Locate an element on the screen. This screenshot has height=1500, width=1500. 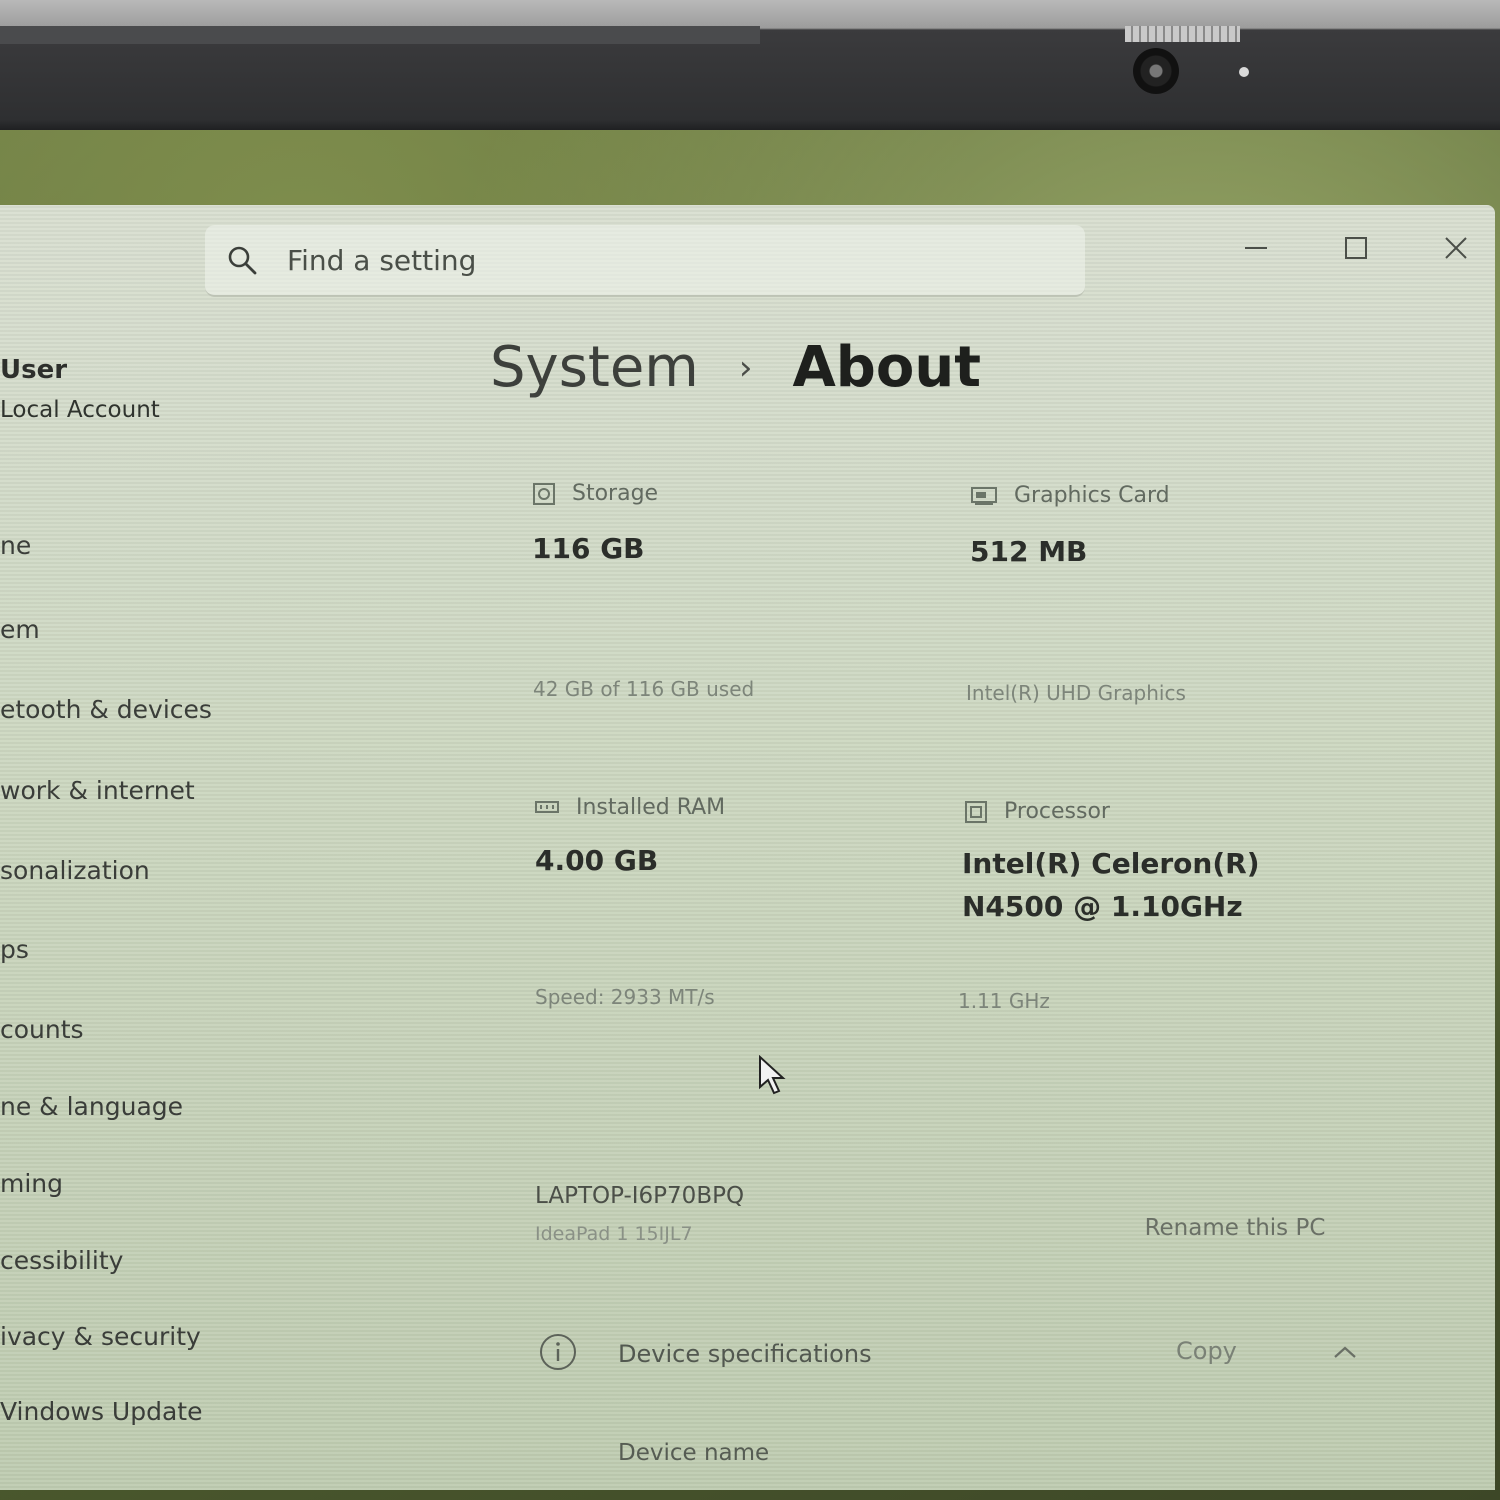
ram-label-text: Installed RAM is located at coordinates (651, 807).